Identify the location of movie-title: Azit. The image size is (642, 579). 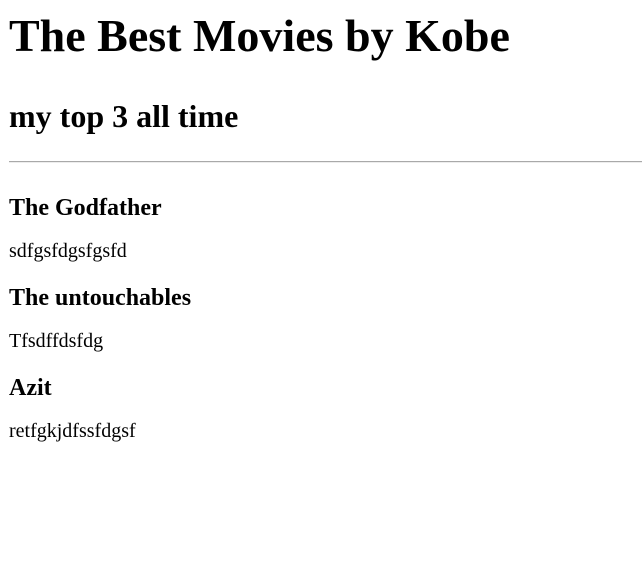
(30, 388).